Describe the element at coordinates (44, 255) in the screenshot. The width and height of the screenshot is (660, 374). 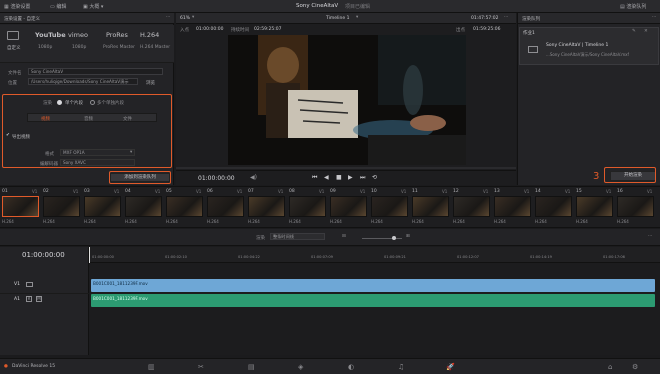
I see `timeline-header-left: 01:00:00:00` at that location.